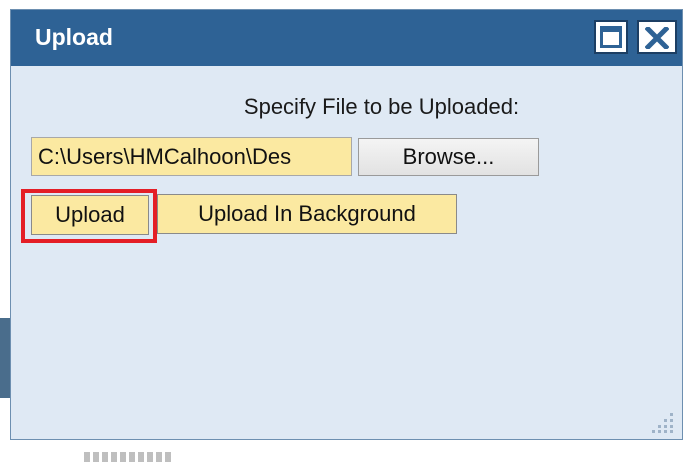  I want to click on maximize-icon, so click(611, 37).